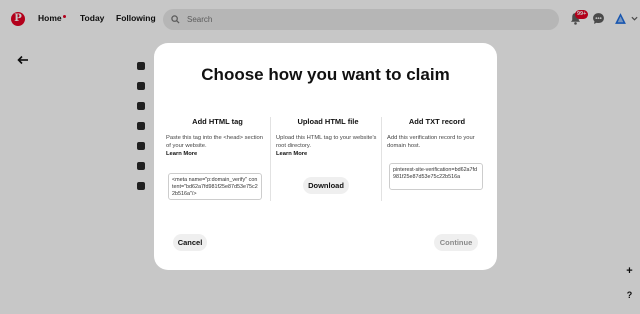 The height and width of the screenshot is (314, 640). I want to click on modal-title: Choose how you want to claim, so click(325, 74).